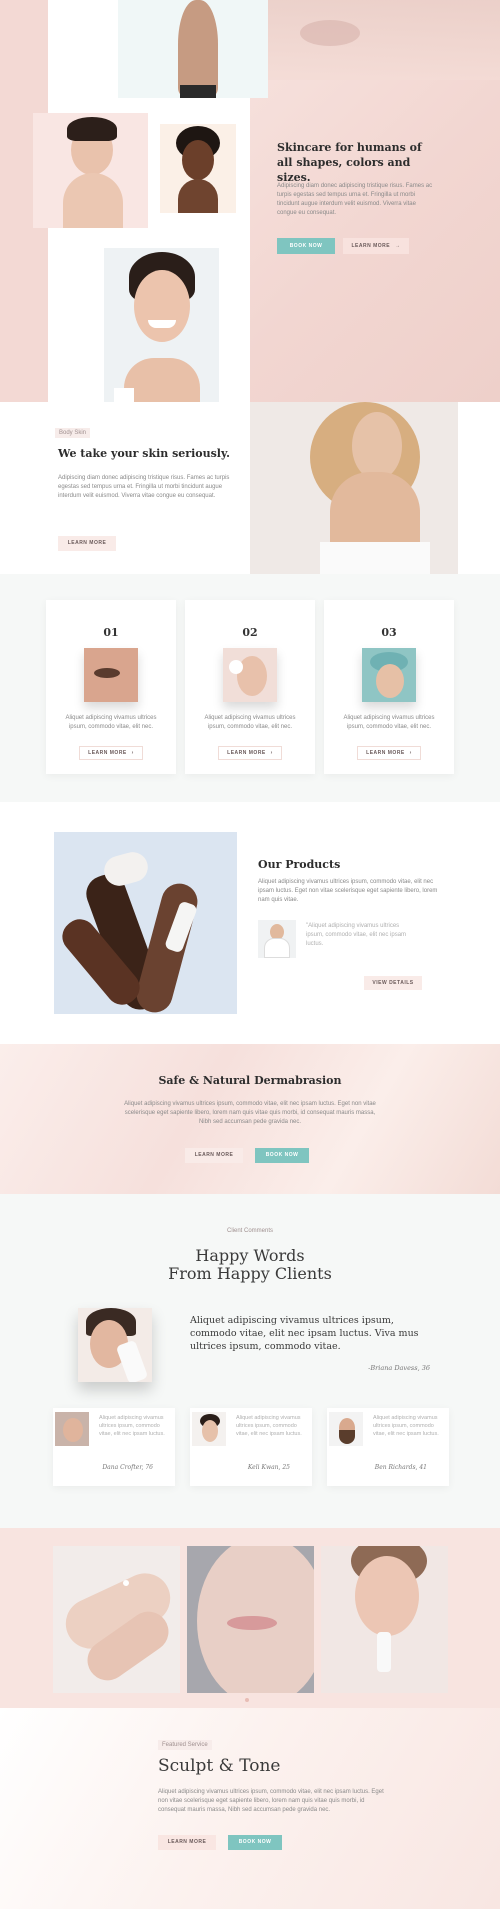 The height and width of the screenshot is (1909, 500). Describe the element at coordinates (389, 632) in the screenshot. I see `step-number: 03` at that location.